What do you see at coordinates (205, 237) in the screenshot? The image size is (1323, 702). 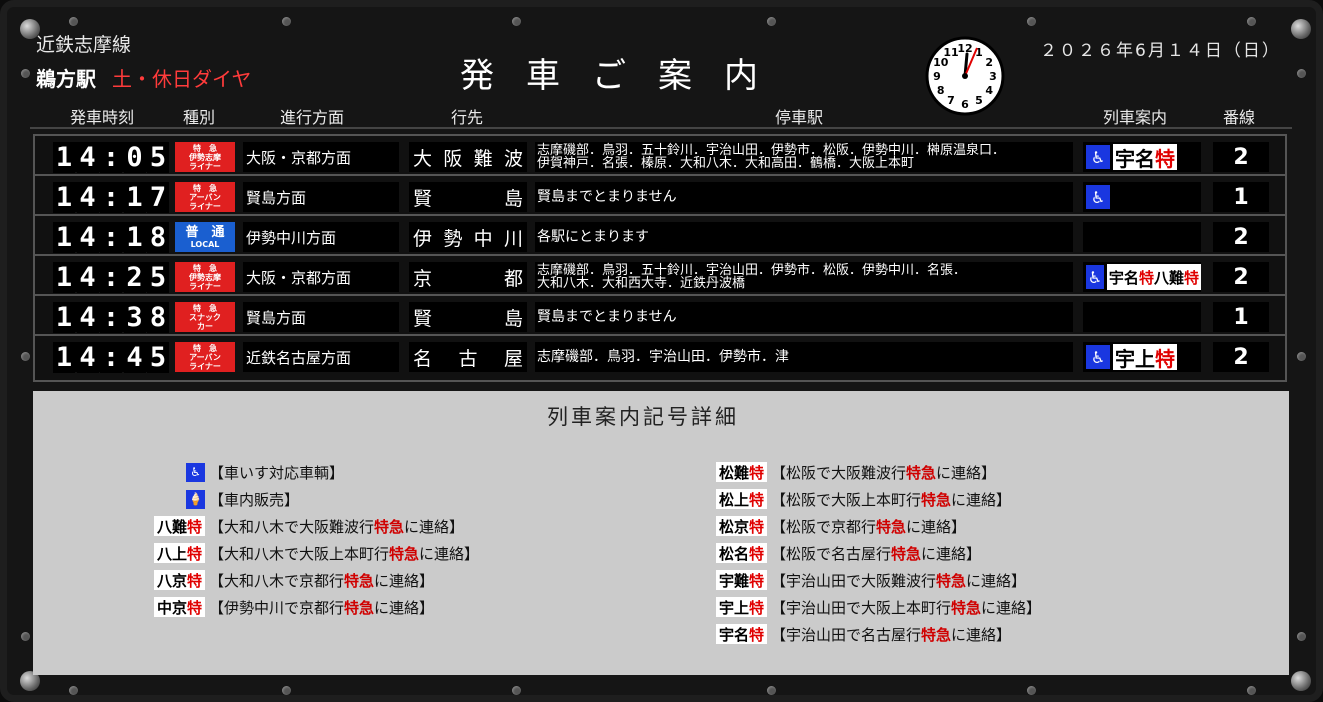 I see `train-type-badge: 普 通 LOCAL` at bounding box center [205, 237].